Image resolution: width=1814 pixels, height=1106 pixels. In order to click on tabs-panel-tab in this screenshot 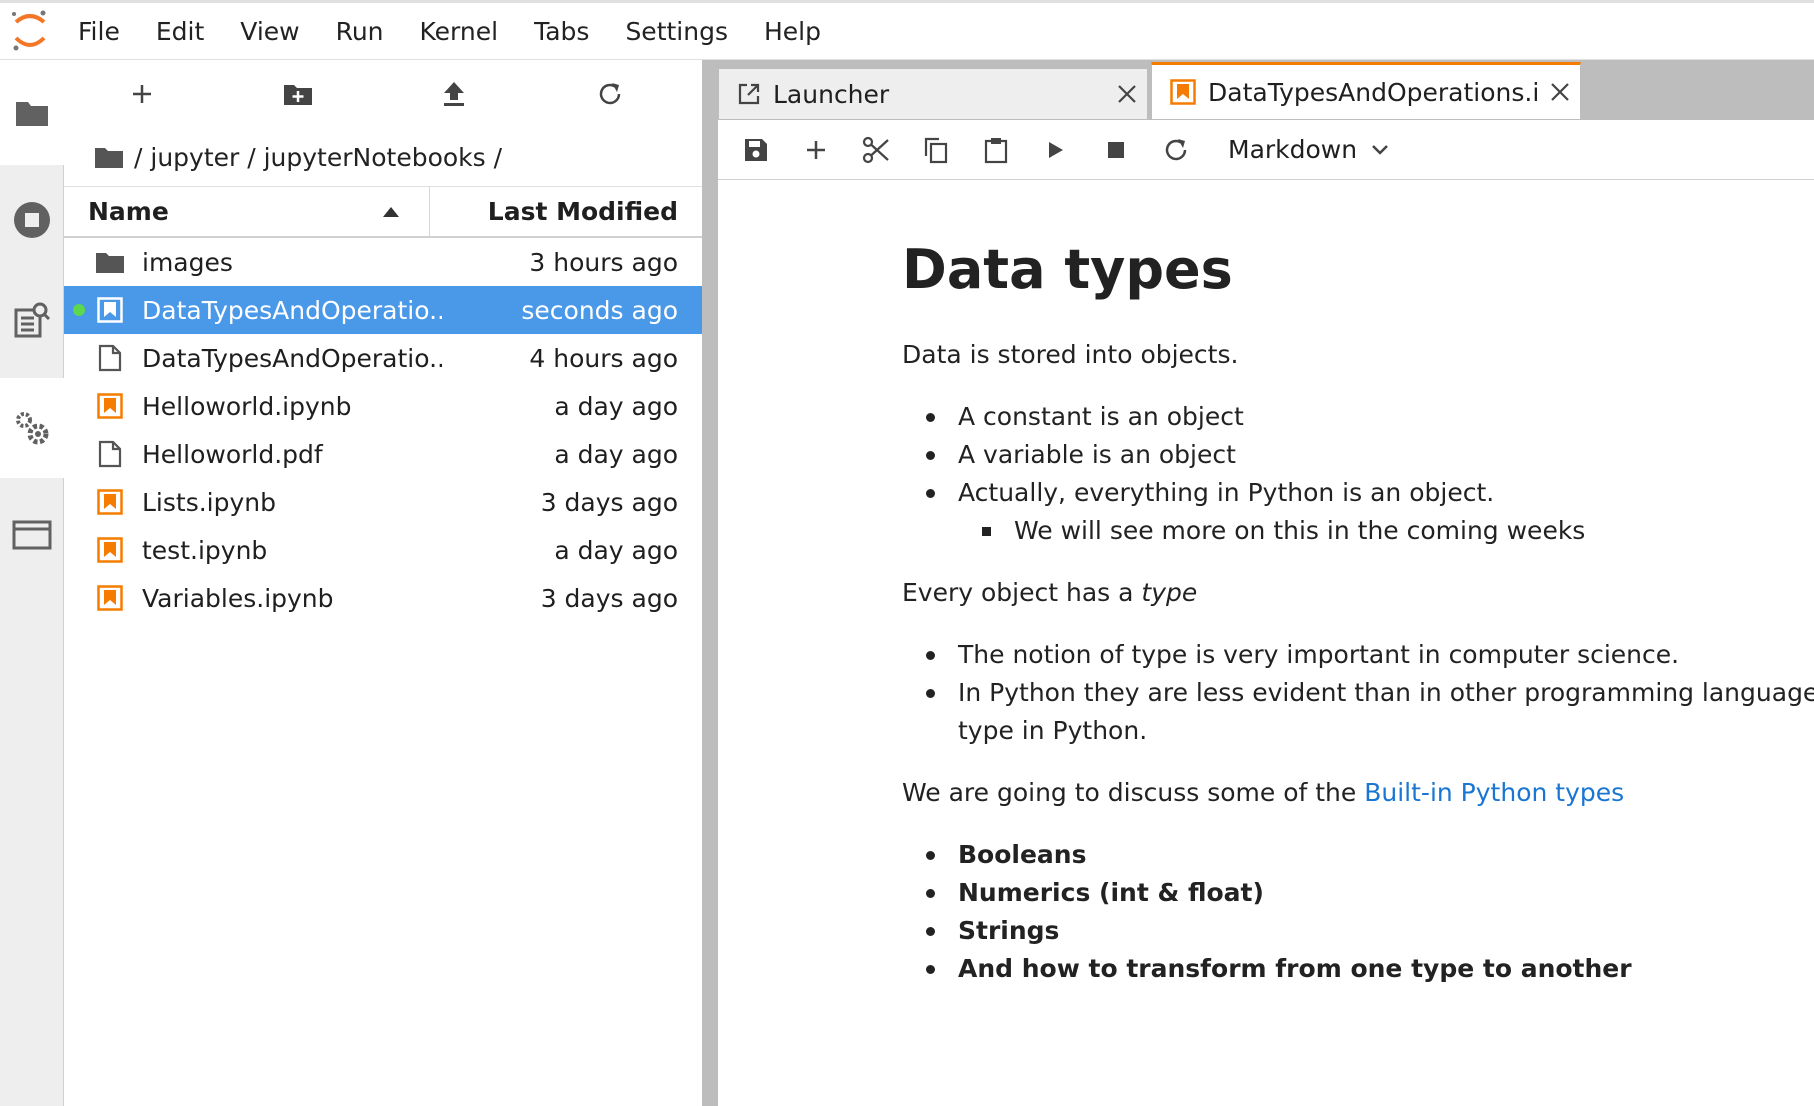, I will do `click(32, 535)`.